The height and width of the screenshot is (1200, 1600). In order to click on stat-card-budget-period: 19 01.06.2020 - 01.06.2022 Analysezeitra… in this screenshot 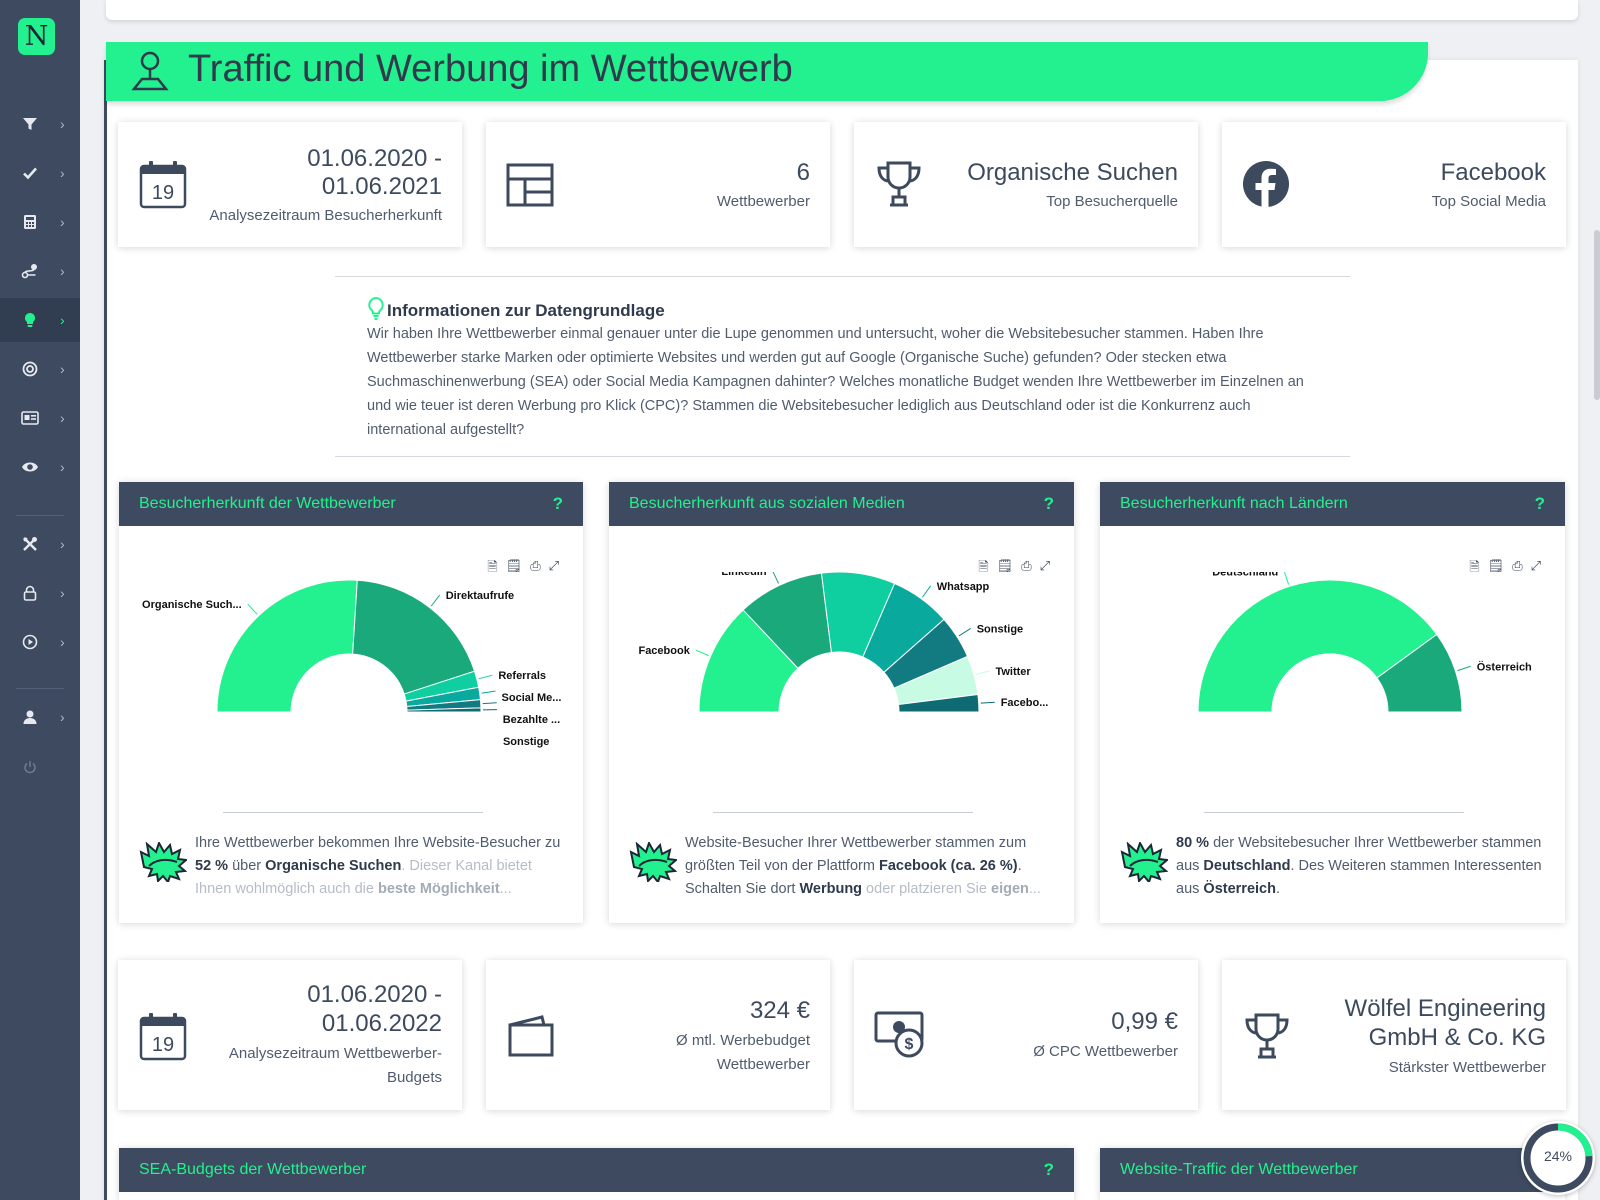, I will do `click(290, 1035)`.